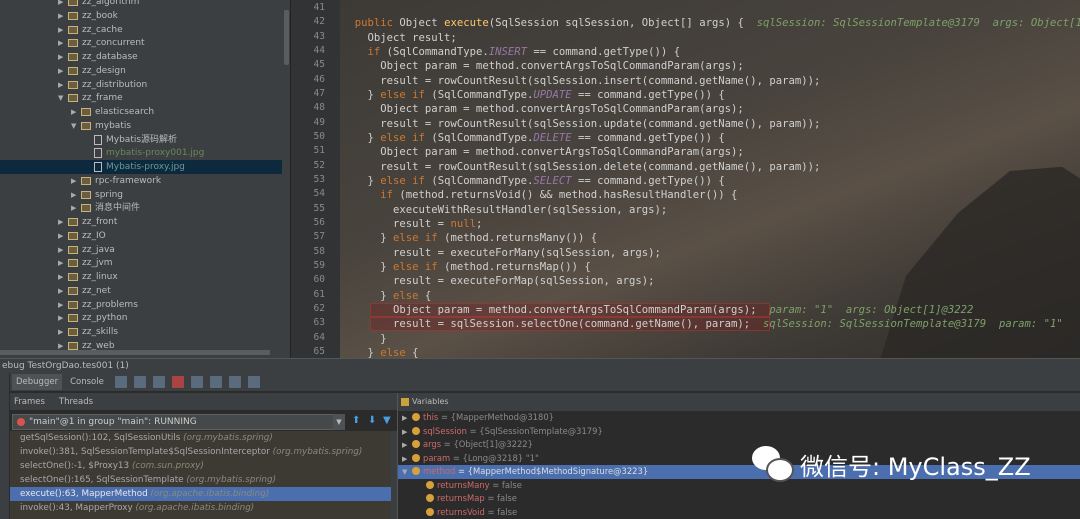 The height and width of the screenshot is (519, 1080). I want to click on tree-item: ▶ zz_book, so click(88, 16).